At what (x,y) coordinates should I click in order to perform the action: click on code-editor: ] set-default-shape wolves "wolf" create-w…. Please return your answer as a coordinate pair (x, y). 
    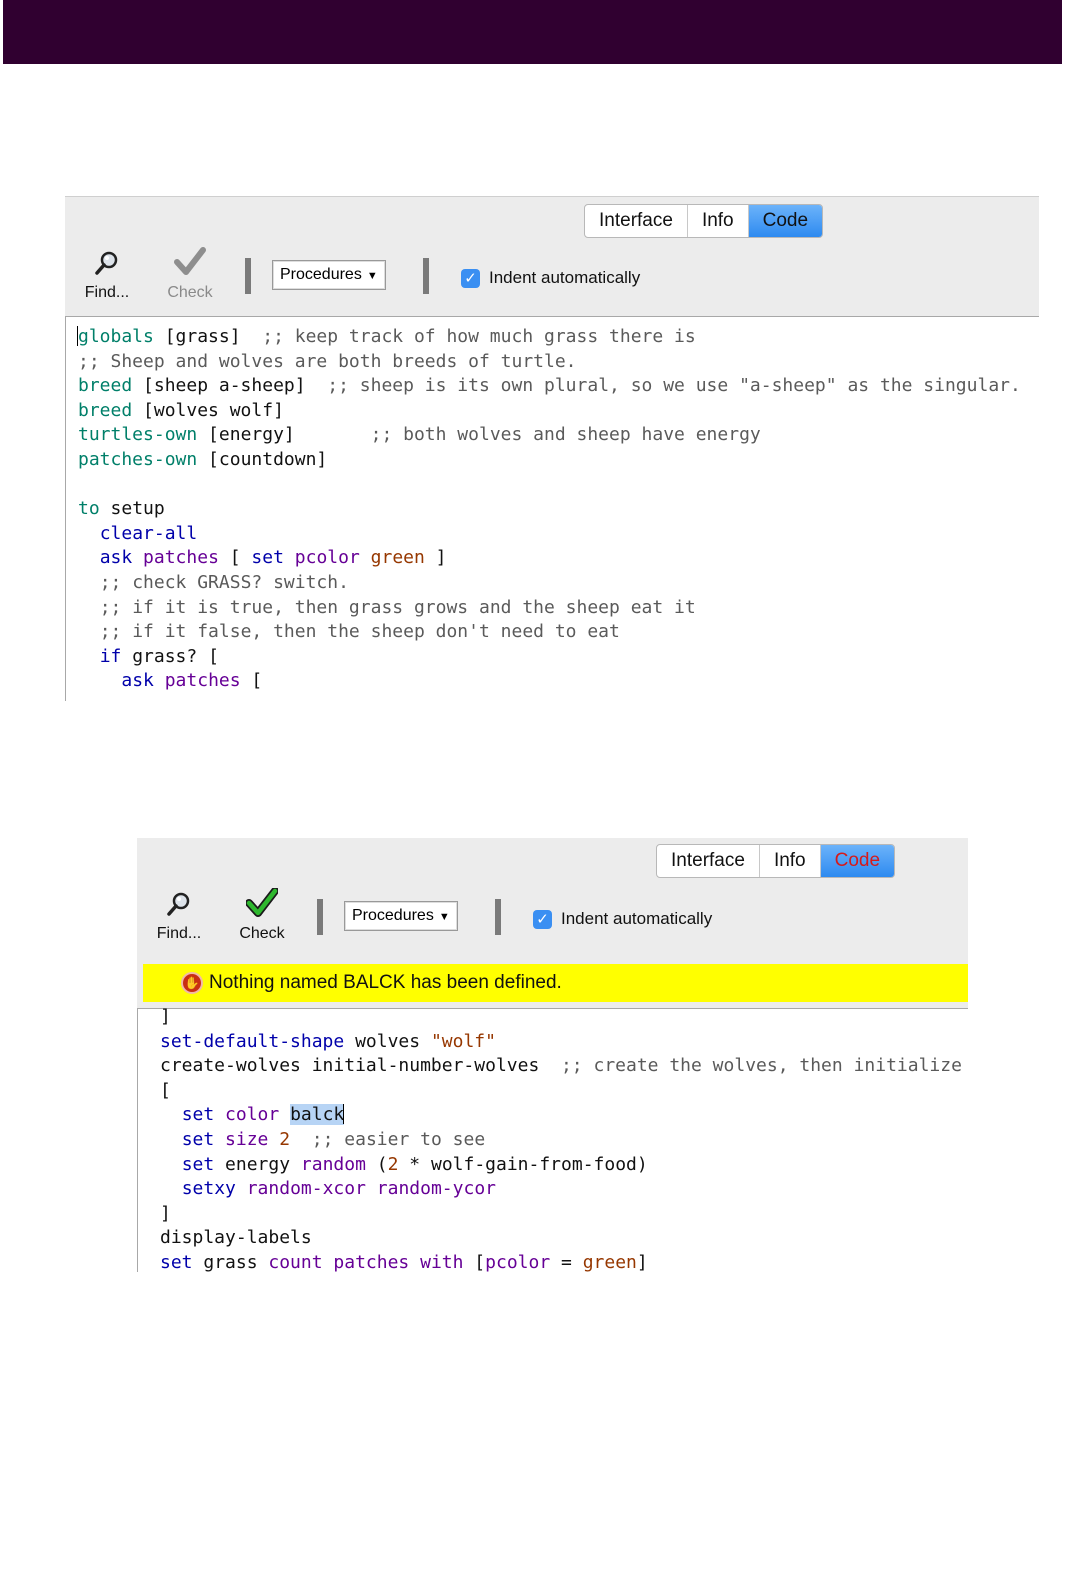
    Looking at the image, I should click on (552, 1138).